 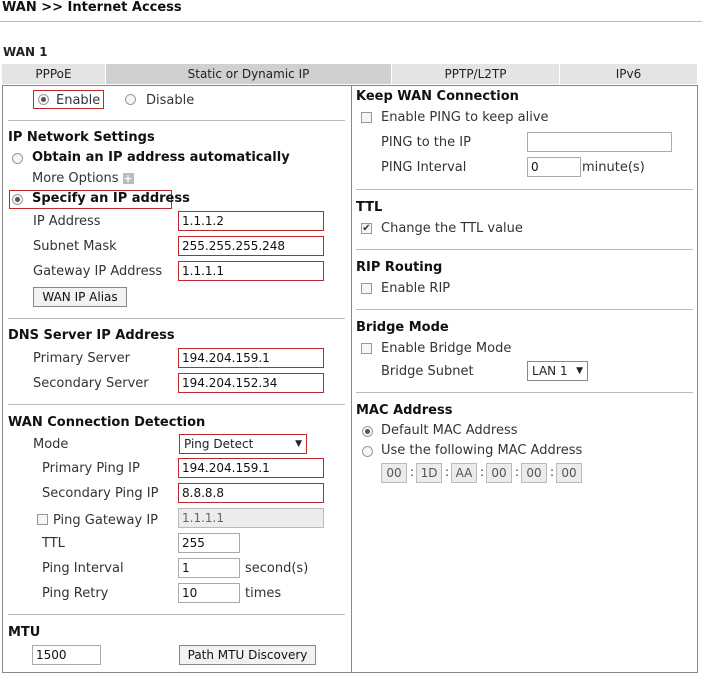 I want to click on ping-interval-input: 1, so click(x=209, y=568).